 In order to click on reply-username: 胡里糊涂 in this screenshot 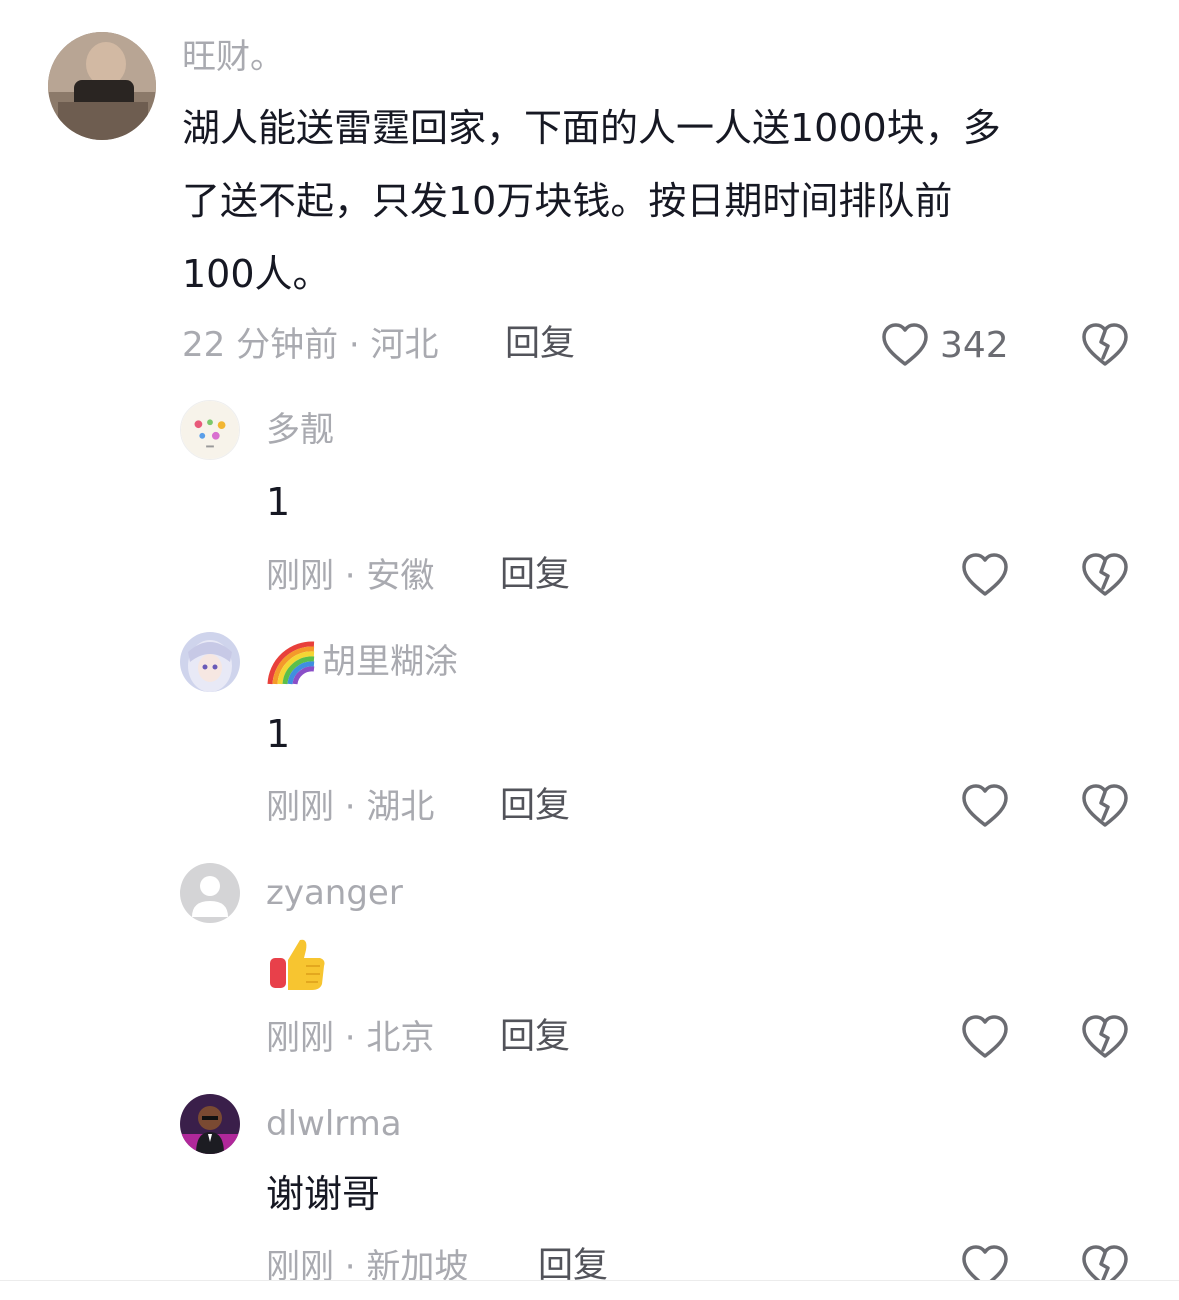, I will do `click(390, 662)`.